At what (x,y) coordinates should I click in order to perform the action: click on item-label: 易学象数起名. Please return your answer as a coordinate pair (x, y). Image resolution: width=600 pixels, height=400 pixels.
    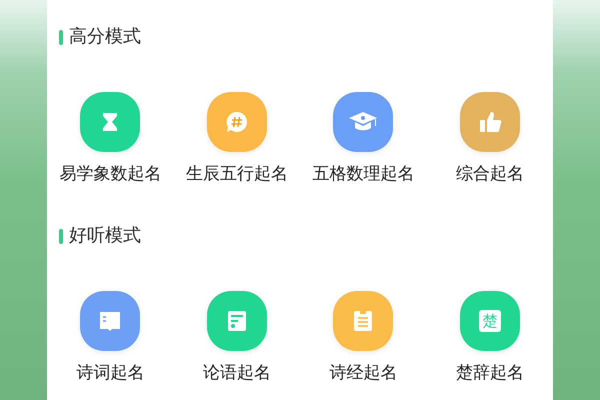
    Looking at the image, I should click on (110, 174).